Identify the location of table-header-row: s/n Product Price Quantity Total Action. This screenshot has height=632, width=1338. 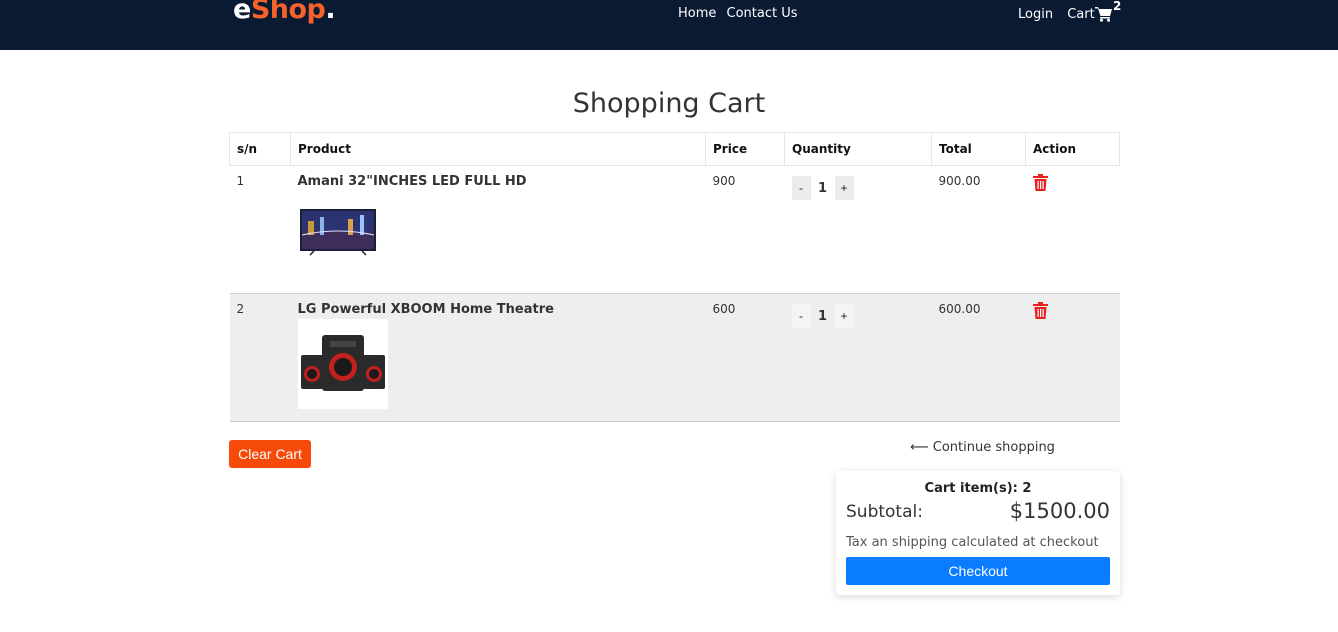
(674, 149).